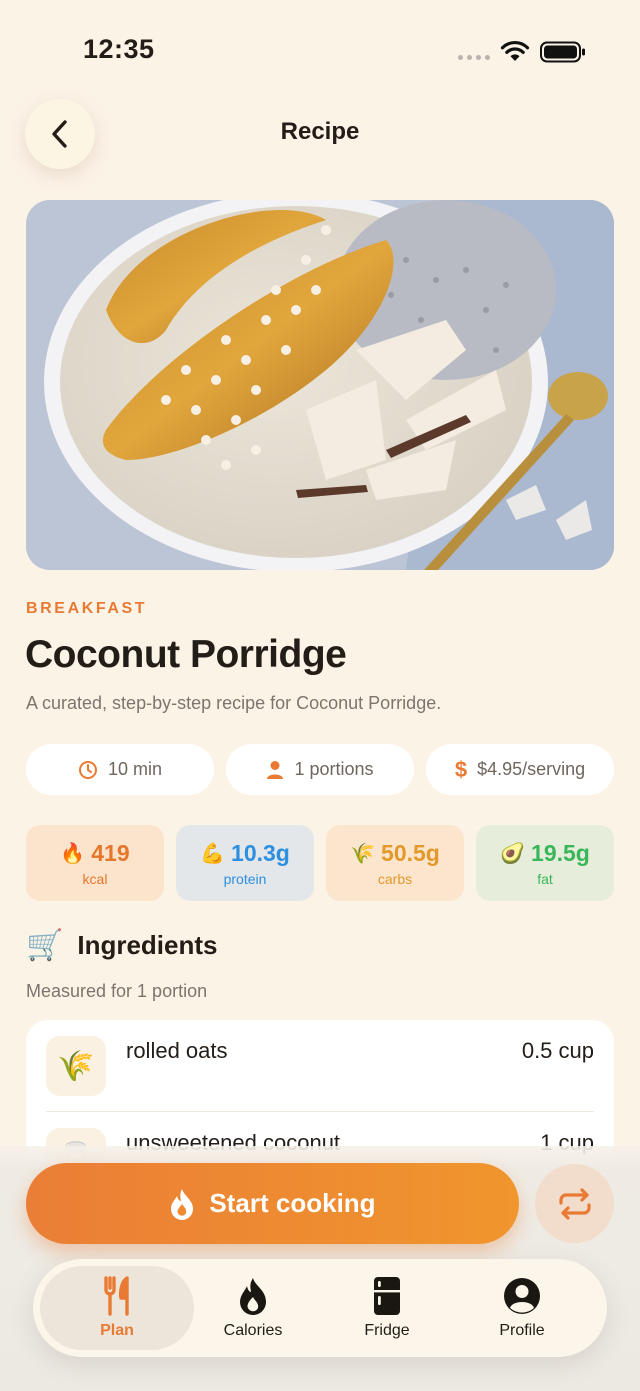 This screenshot has height=1391, width=640. I want to click on tab-fridge: Fridge, so click(387, 1308).